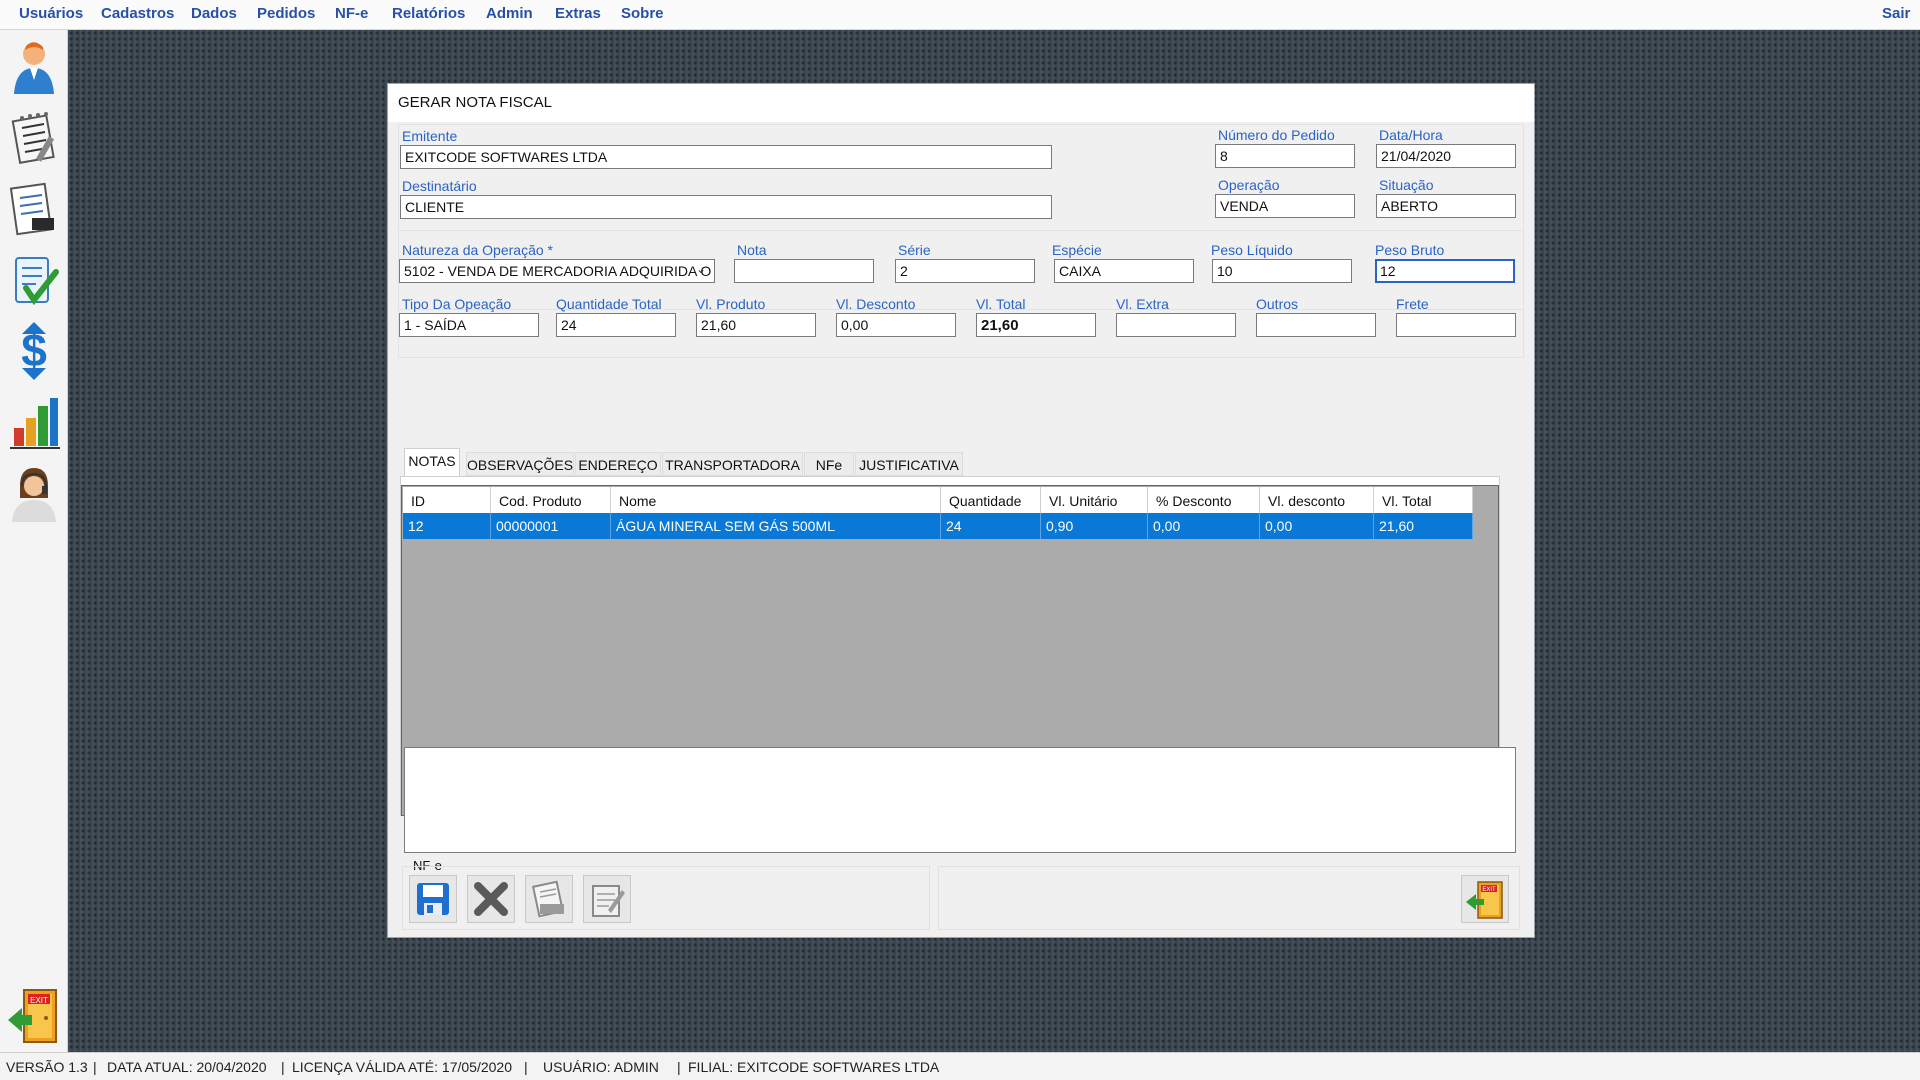  Describe the element at coordinates (961, 294) in the screenshot. I see `values-group` at that location.